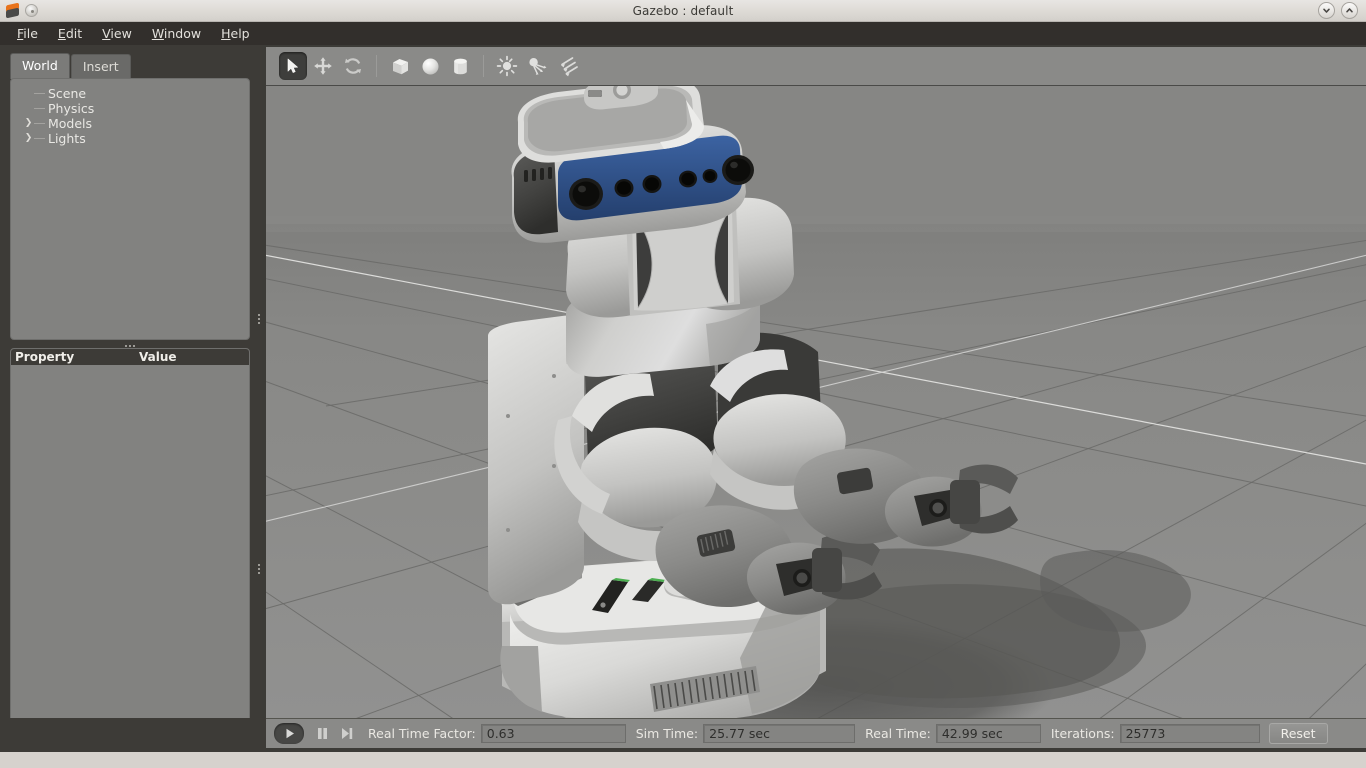 This screenshot has height=768, width=1366. I want to click on robot-head, so click(632, 164).